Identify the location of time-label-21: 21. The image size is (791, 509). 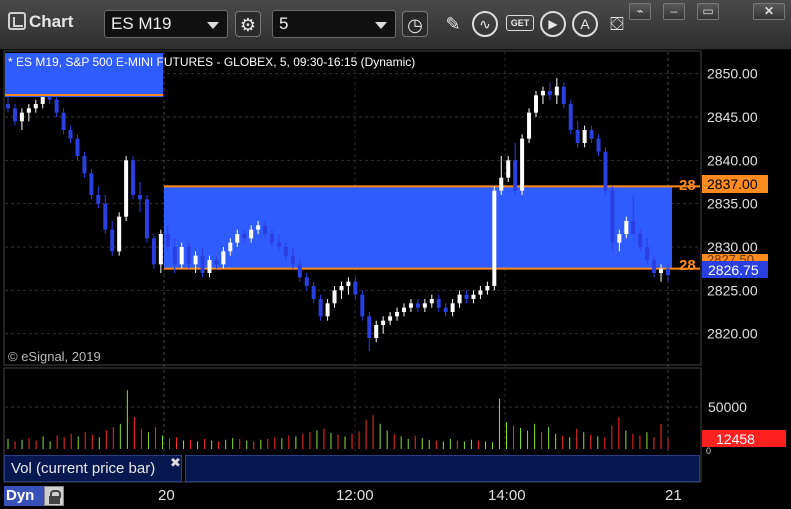
(673, 495).